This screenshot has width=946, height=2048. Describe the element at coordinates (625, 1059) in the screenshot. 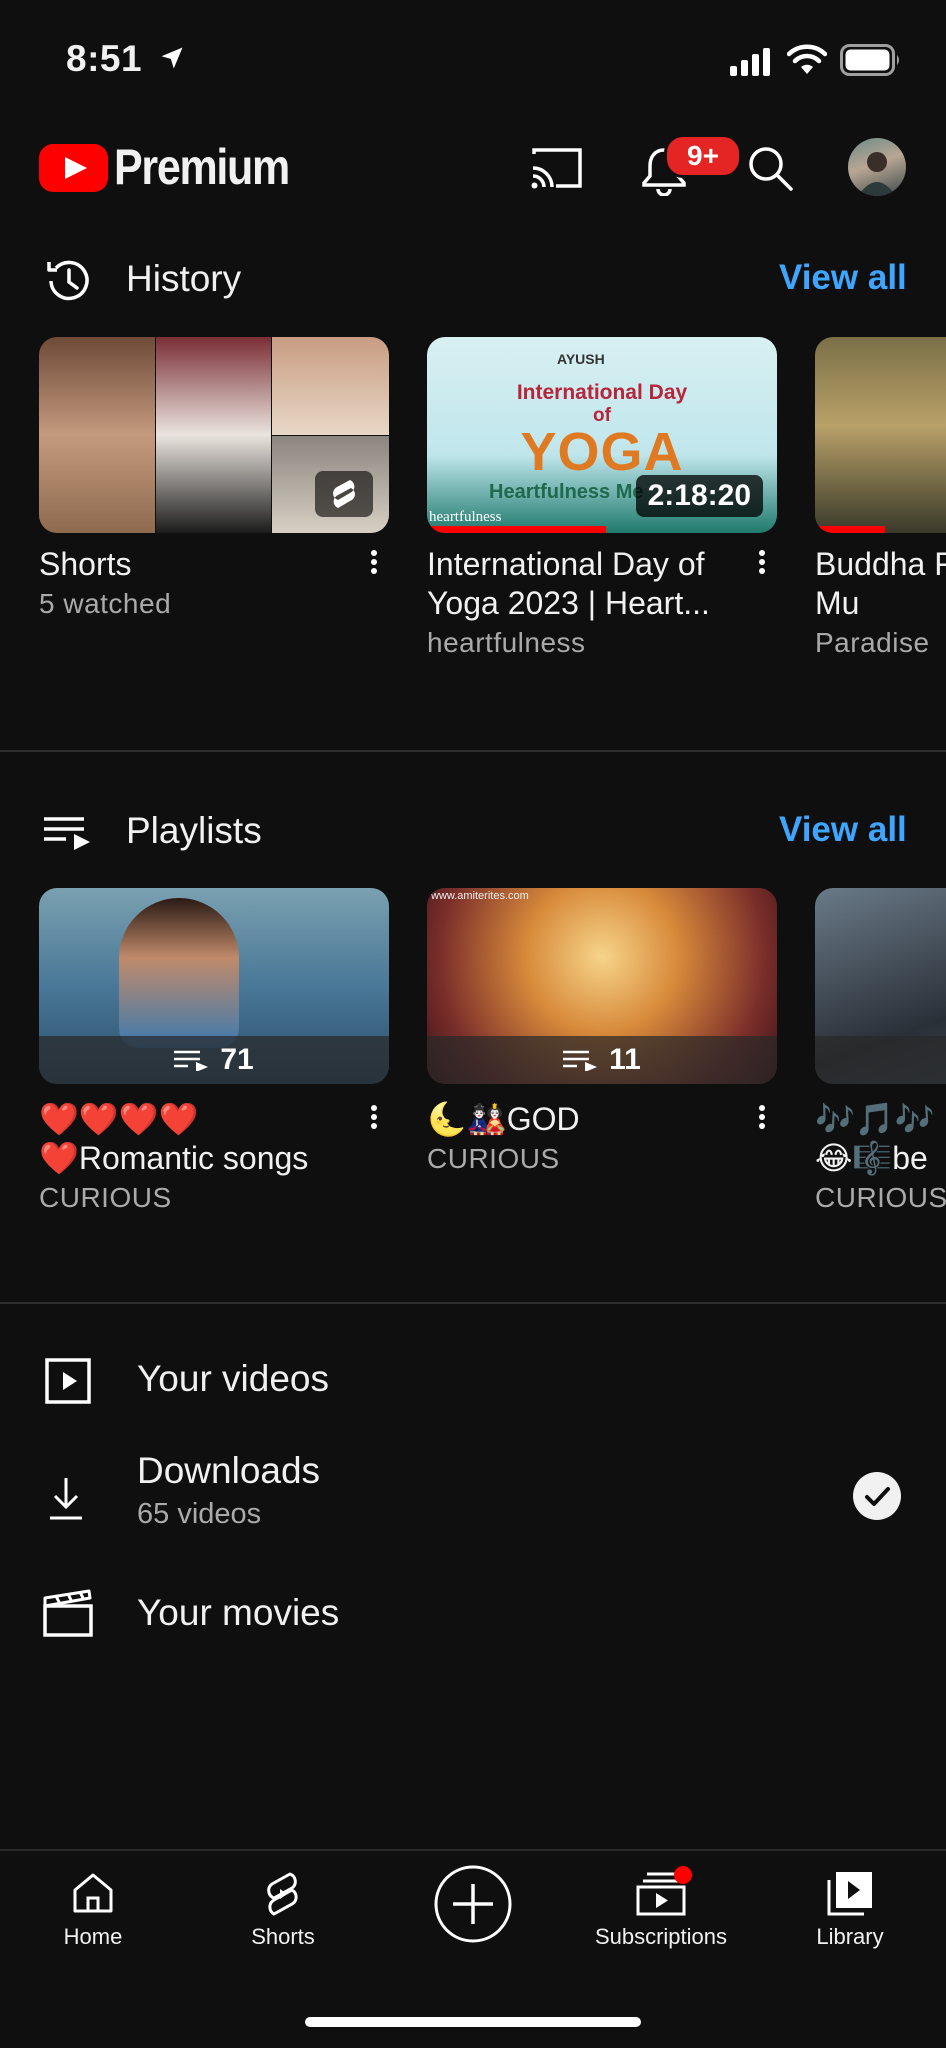

I see `playlist-video-count: 11` at that location.